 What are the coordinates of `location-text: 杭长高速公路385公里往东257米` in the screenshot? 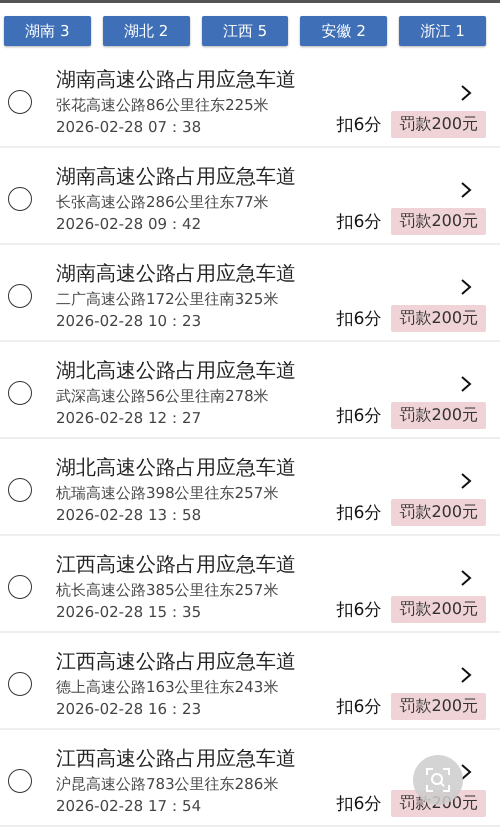 It's located at (168, 590).